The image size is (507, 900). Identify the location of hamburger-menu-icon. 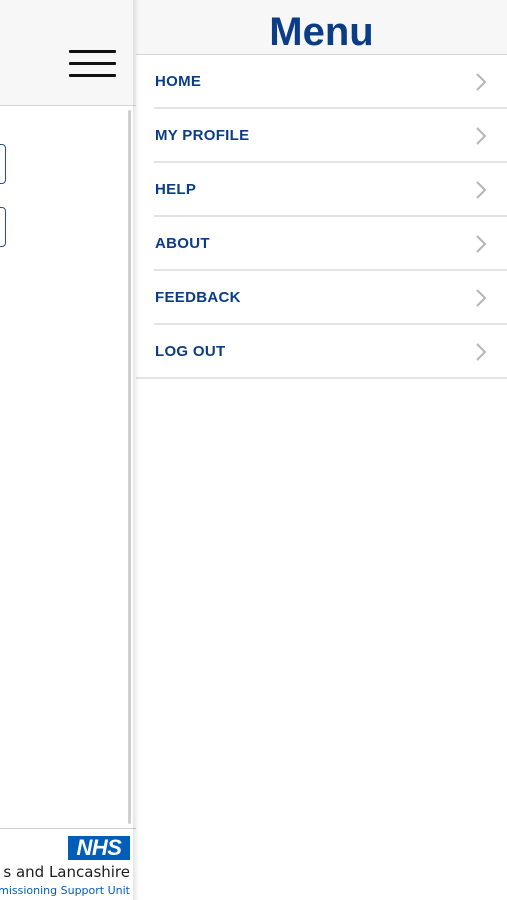
(93, 65).